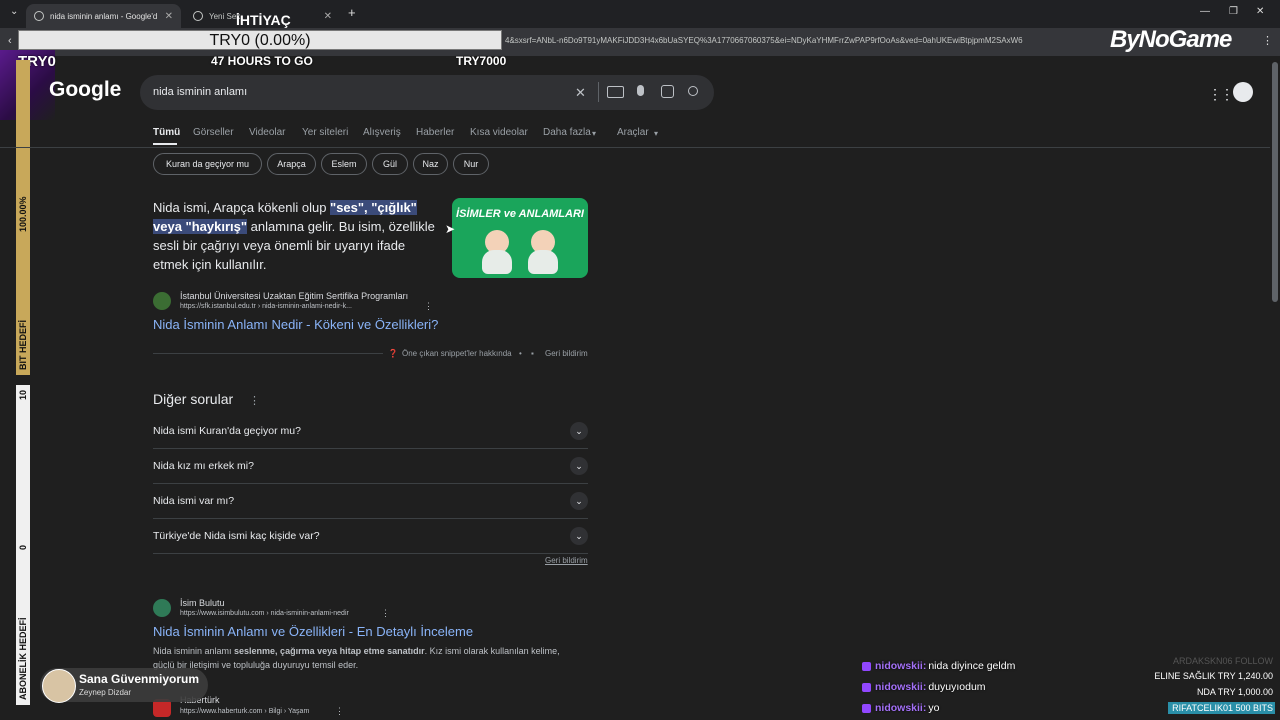  I want to click on active-tab-indicator, so click(165, 144).